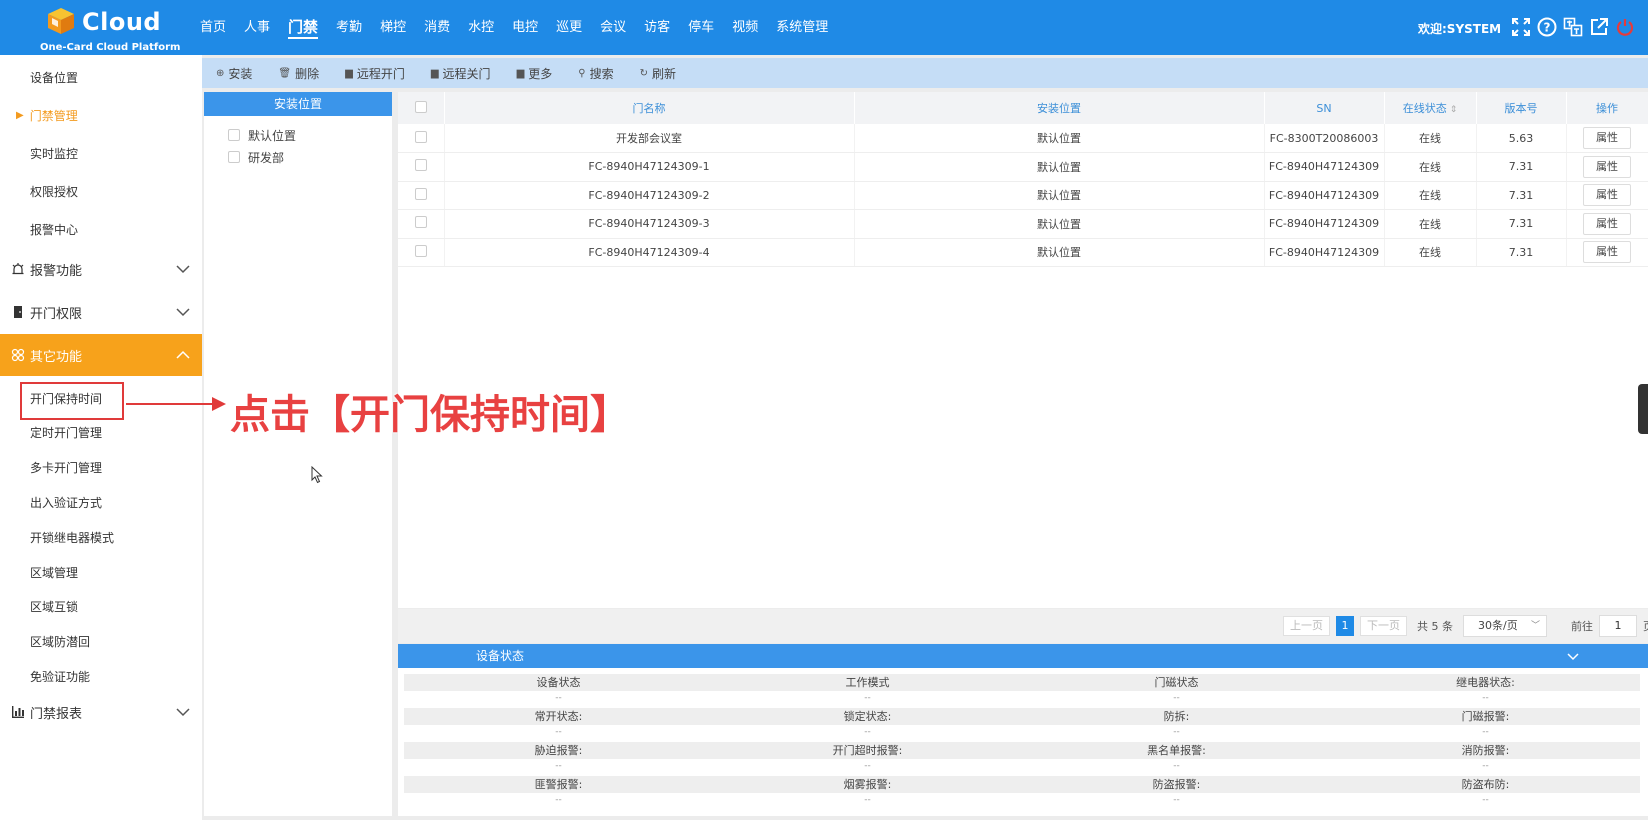  I want to click on page-number-current: 1, so click(1345, 626).